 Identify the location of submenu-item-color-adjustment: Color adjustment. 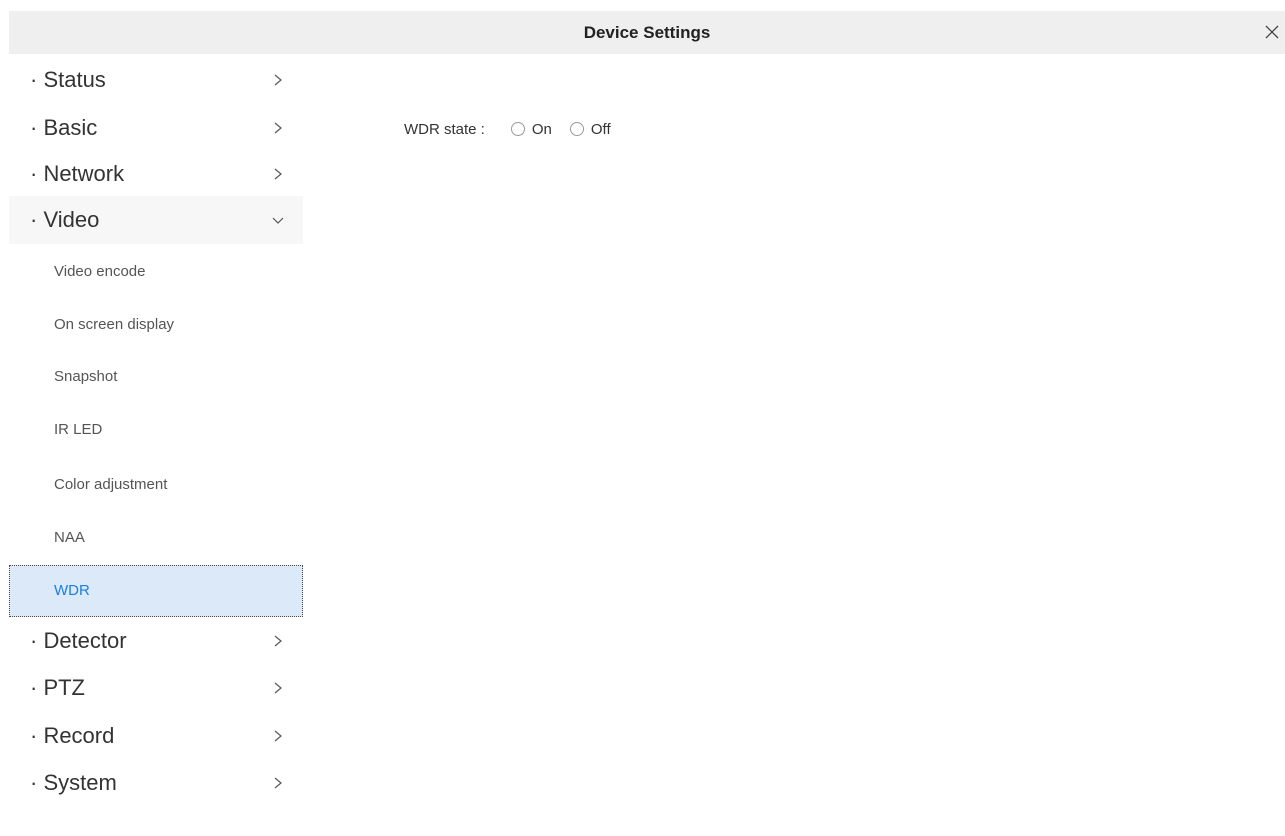
(156, 485).